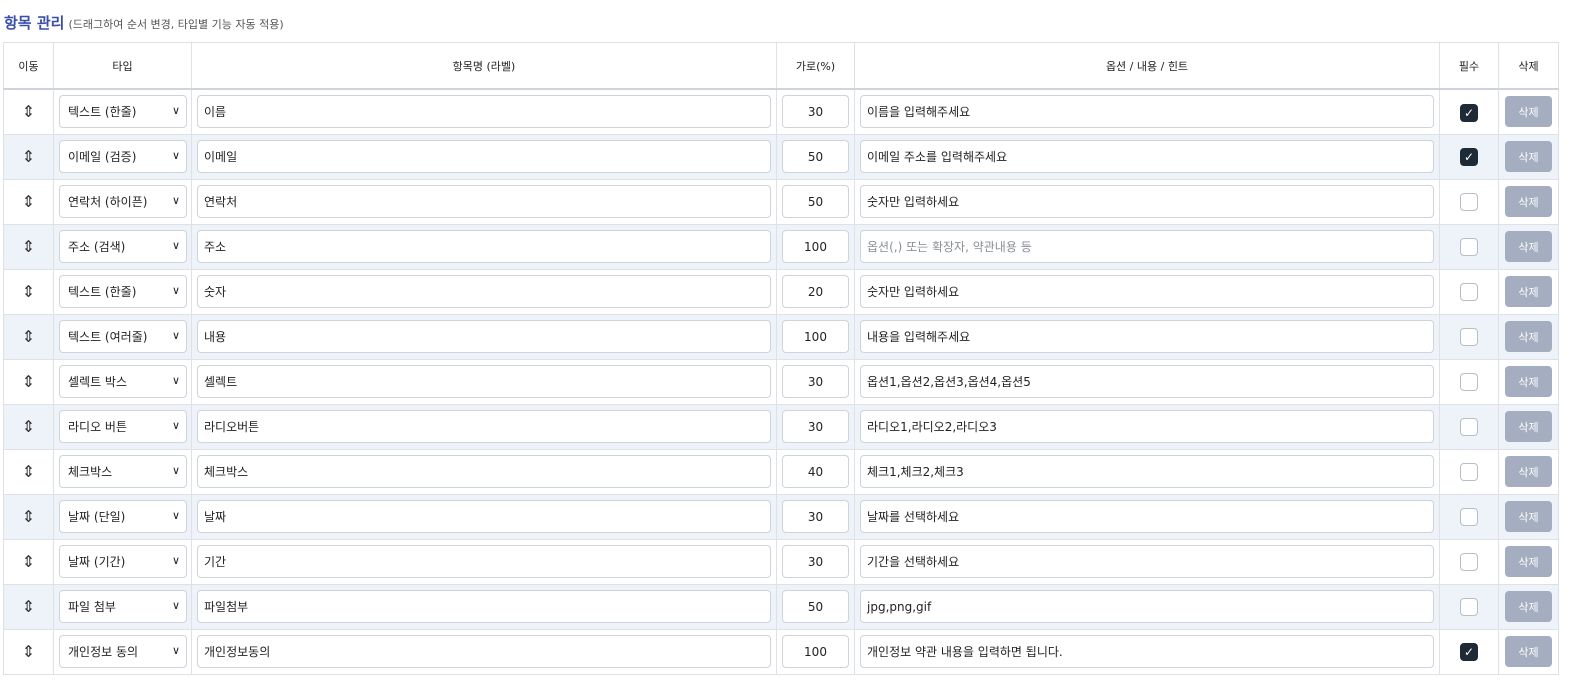 The height and width of the screenshot is (695, 1588). I want to click on type-select: 셀렉트 박스, so click(123, 381).